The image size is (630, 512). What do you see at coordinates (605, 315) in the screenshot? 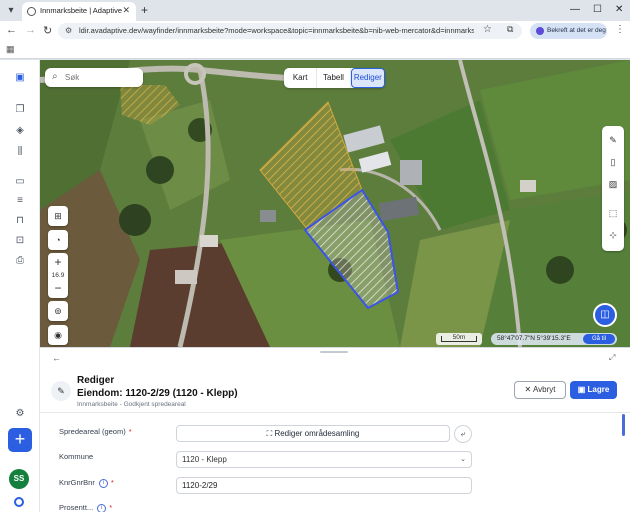
I see `basemap-toggle-button: ◫` at bounding box center [605, 315].